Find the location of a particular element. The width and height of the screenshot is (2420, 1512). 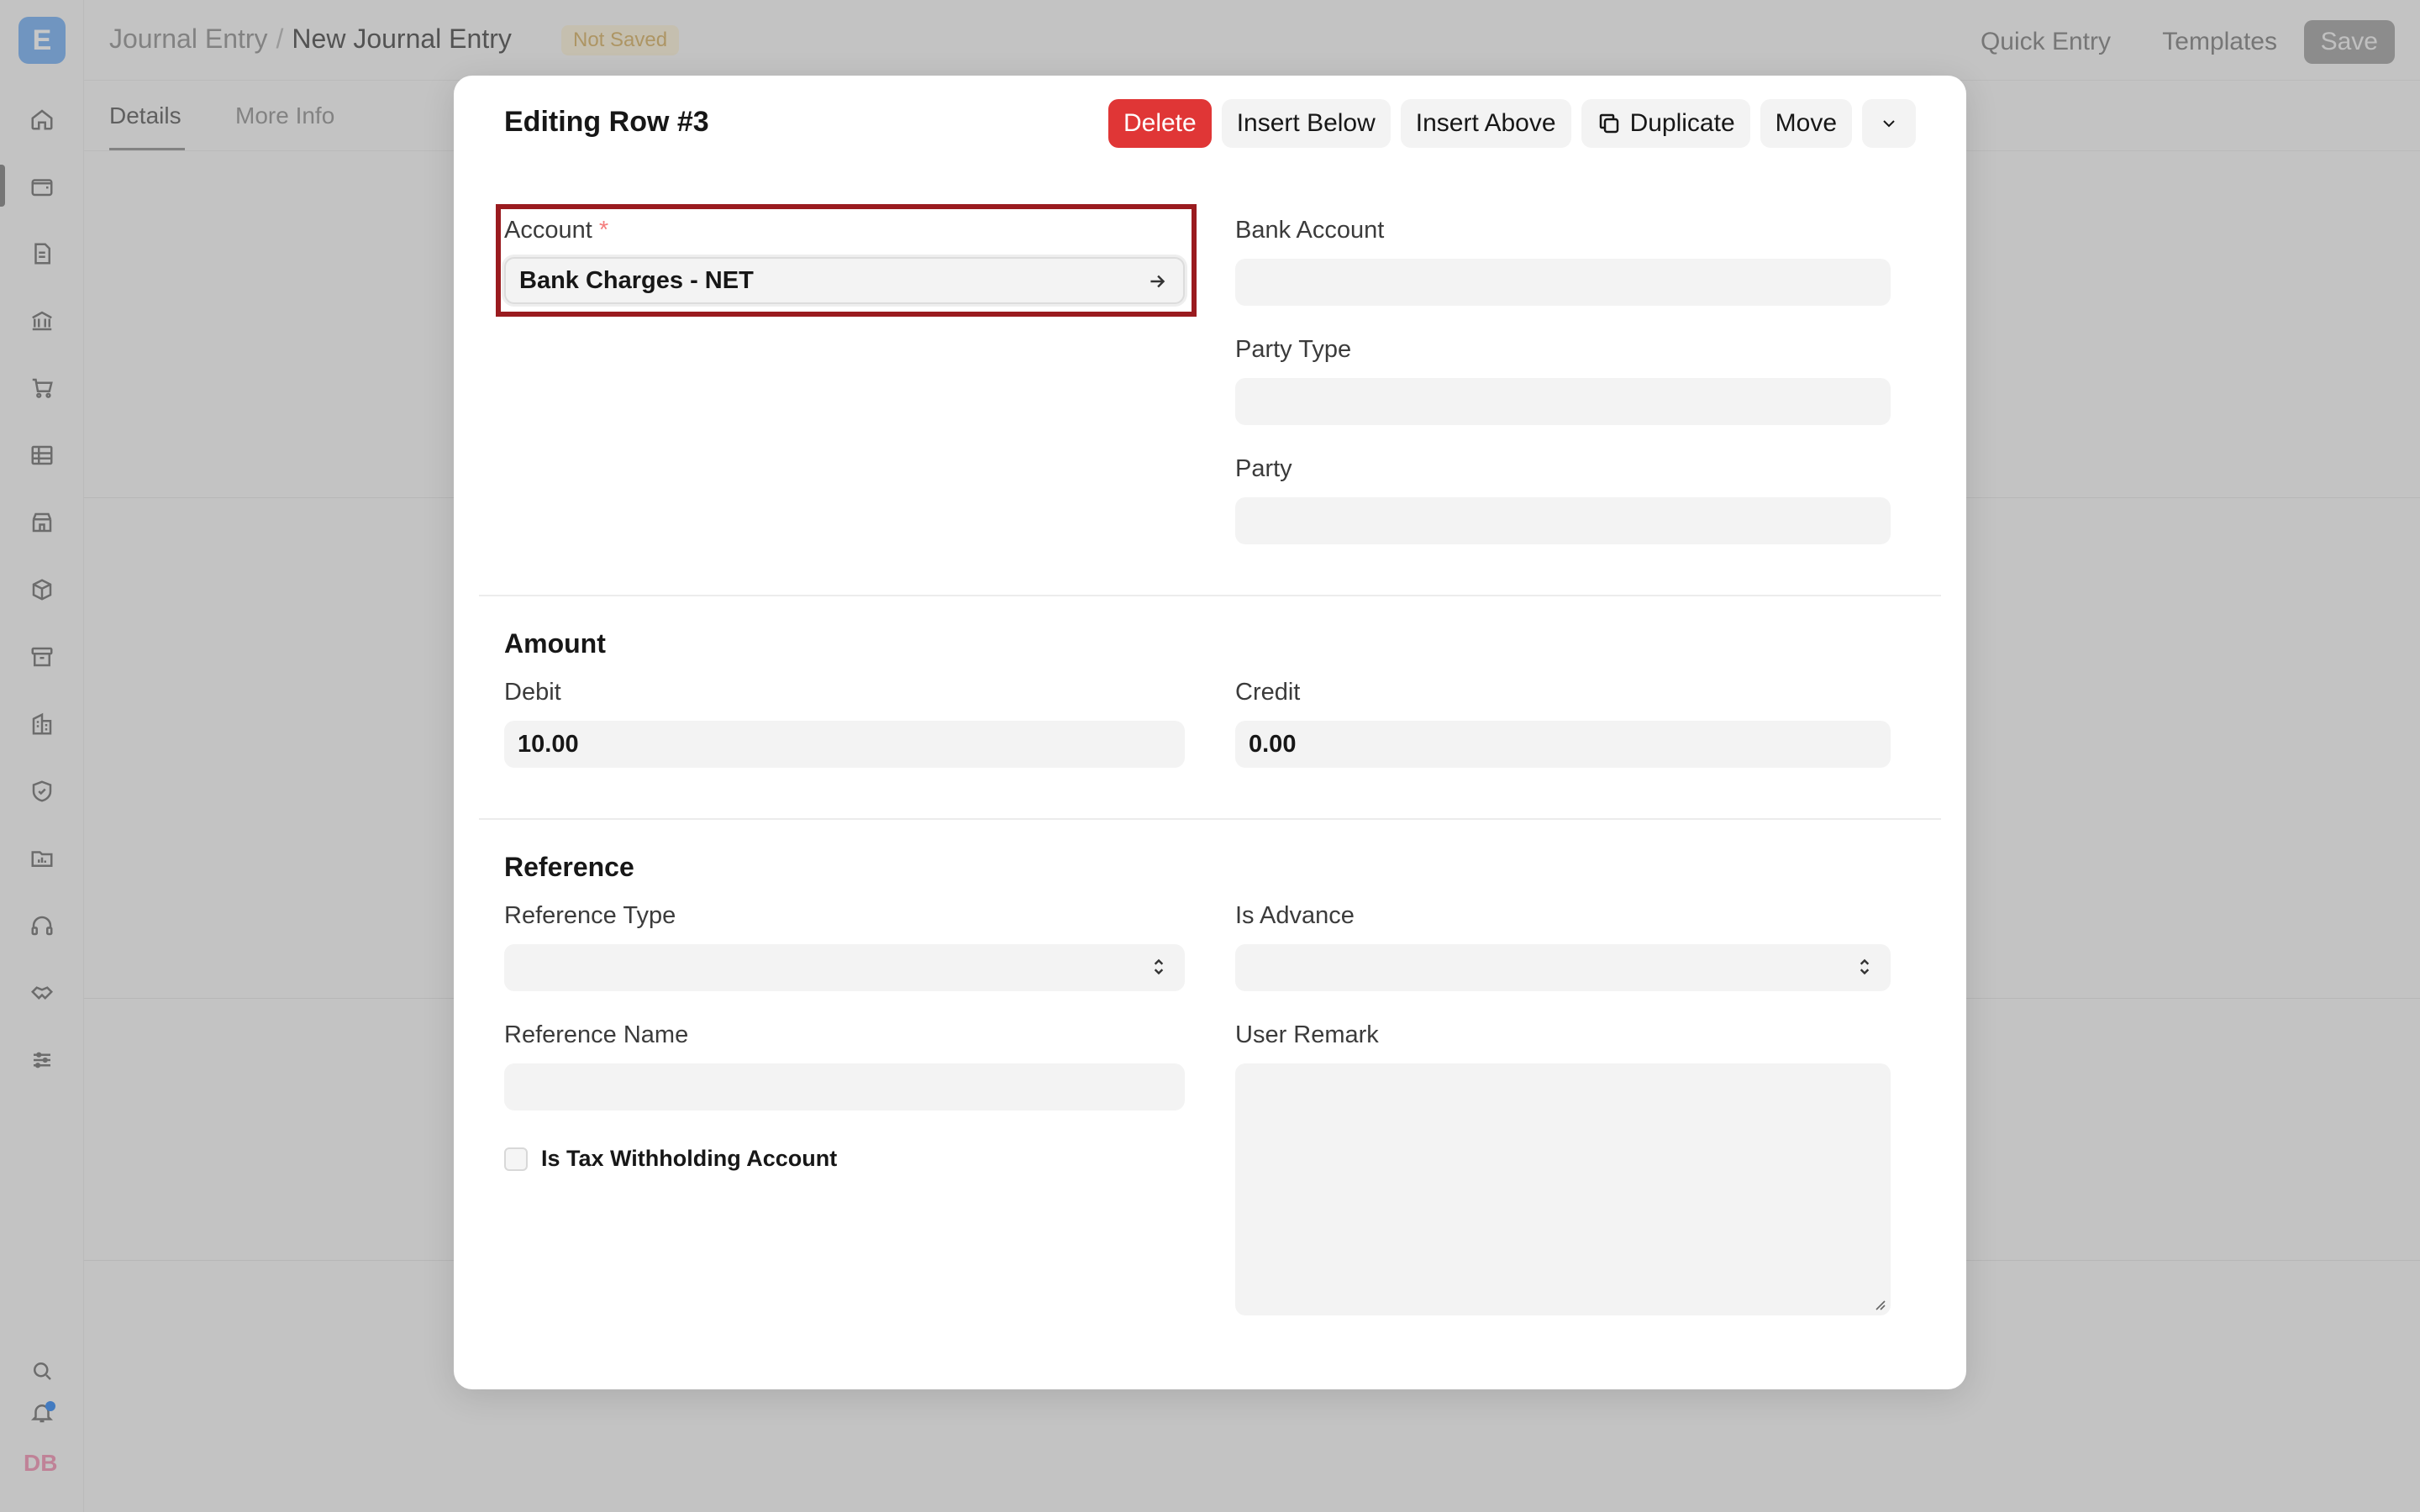

party-label: Party is located at coordinates (1263, 468).